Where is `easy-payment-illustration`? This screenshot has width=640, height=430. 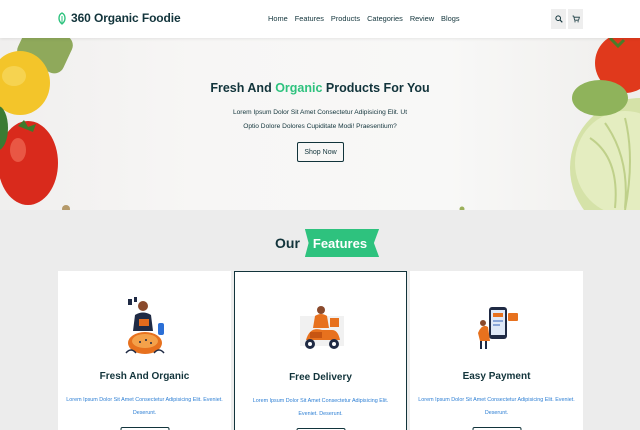
easy-payment-illustration is located at coordinates (497, 328).